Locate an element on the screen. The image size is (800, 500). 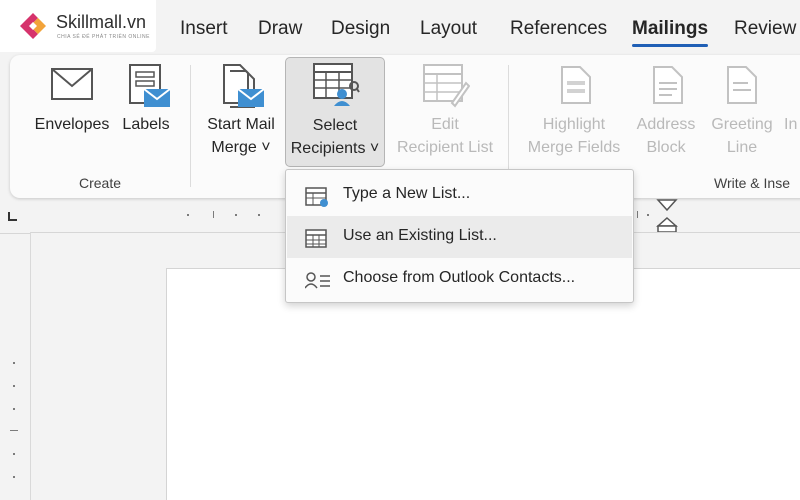
labels-icon is located at coordinates (150, 85).